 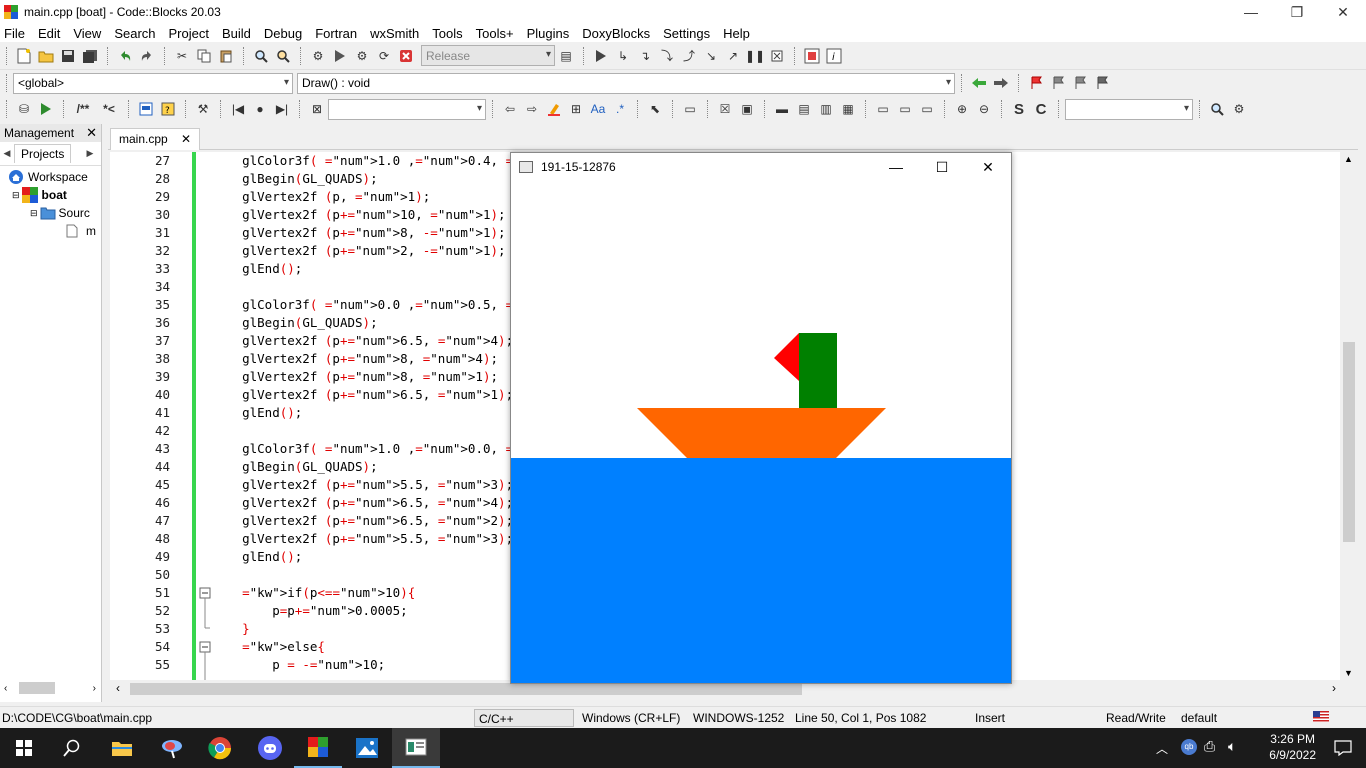 What do you see at coordinates (189, 33) in the screenshot?
I see `menu-project: Project` at bounding box center [189, 33].